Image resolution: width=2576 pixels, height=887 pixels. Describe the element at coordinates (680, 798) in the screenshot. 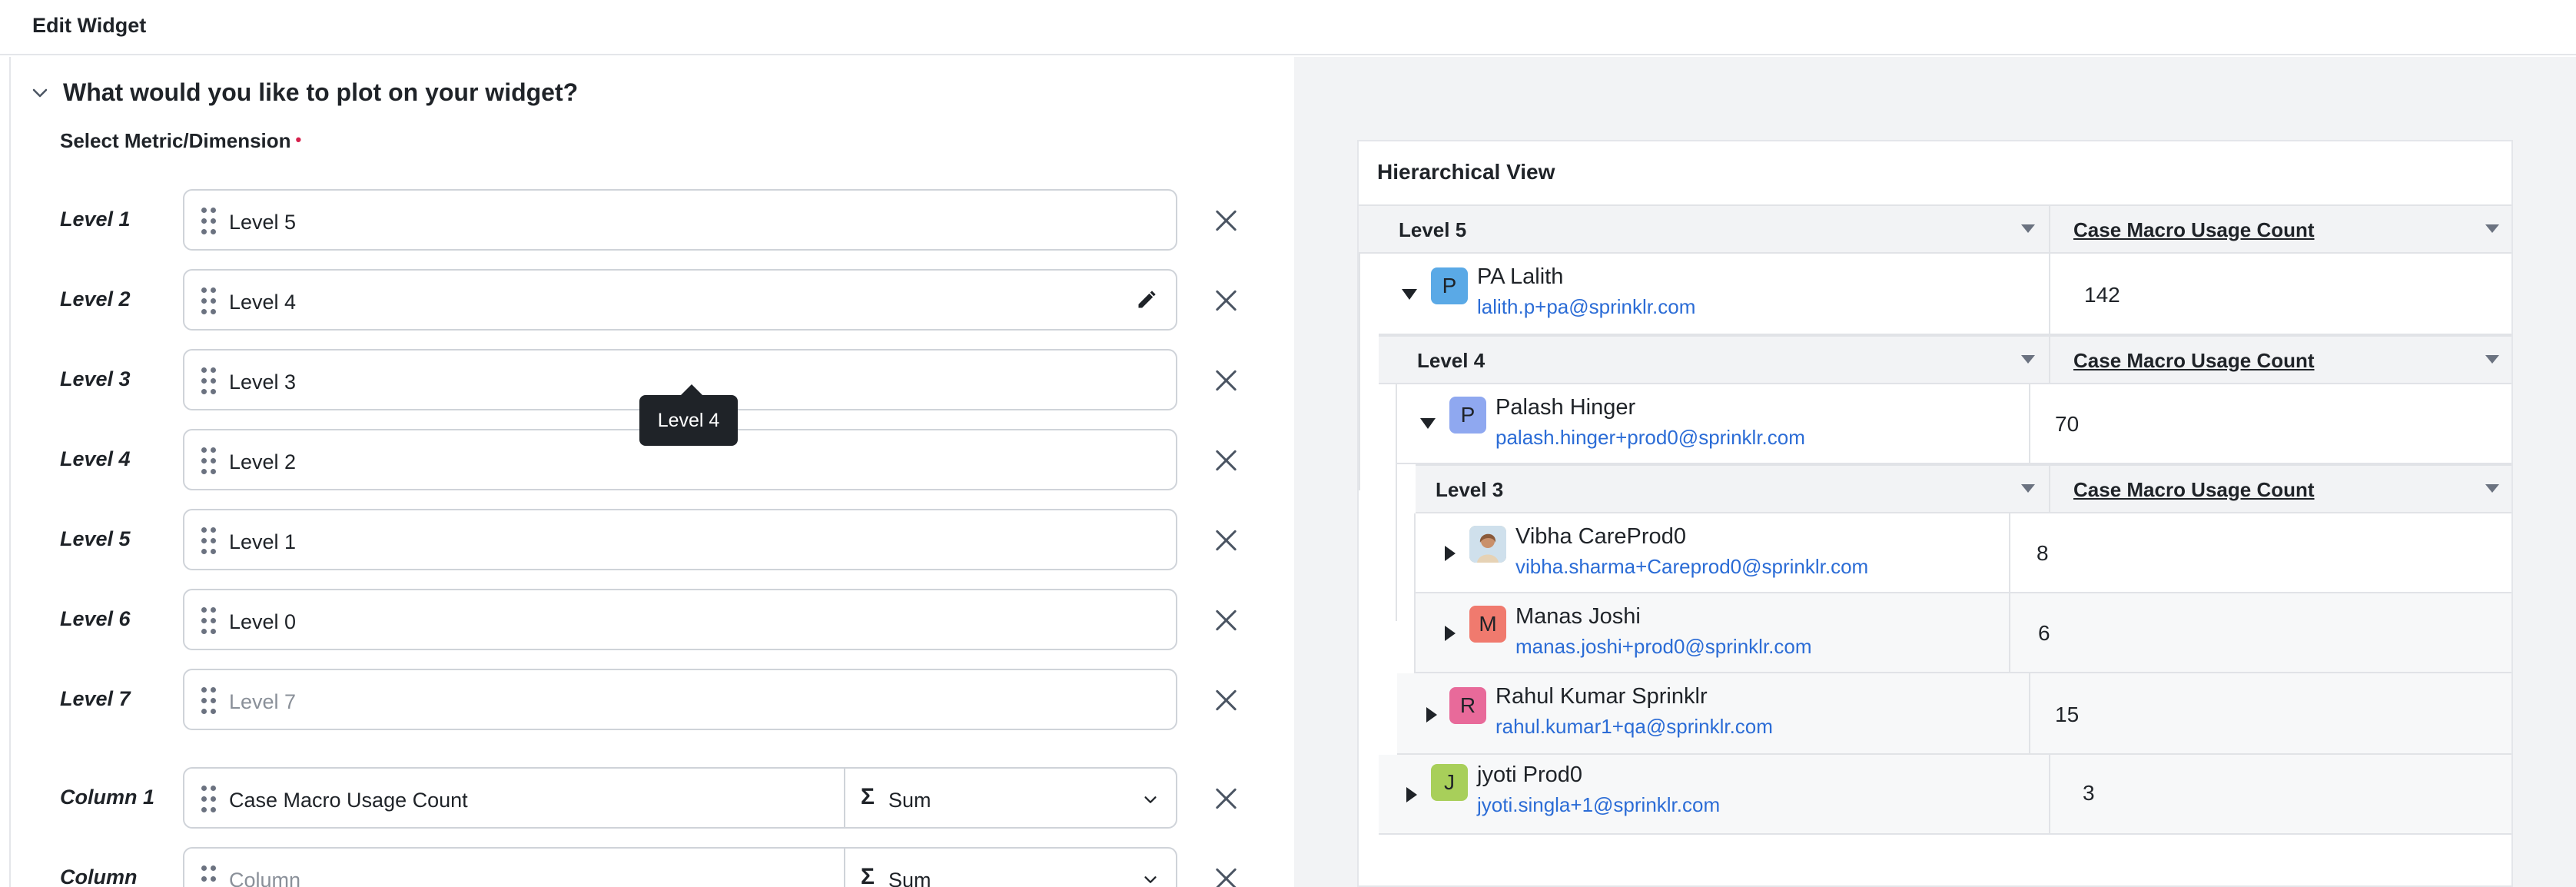

I see `column-field: Case Macro Usage Count Σ Sum` at that location.